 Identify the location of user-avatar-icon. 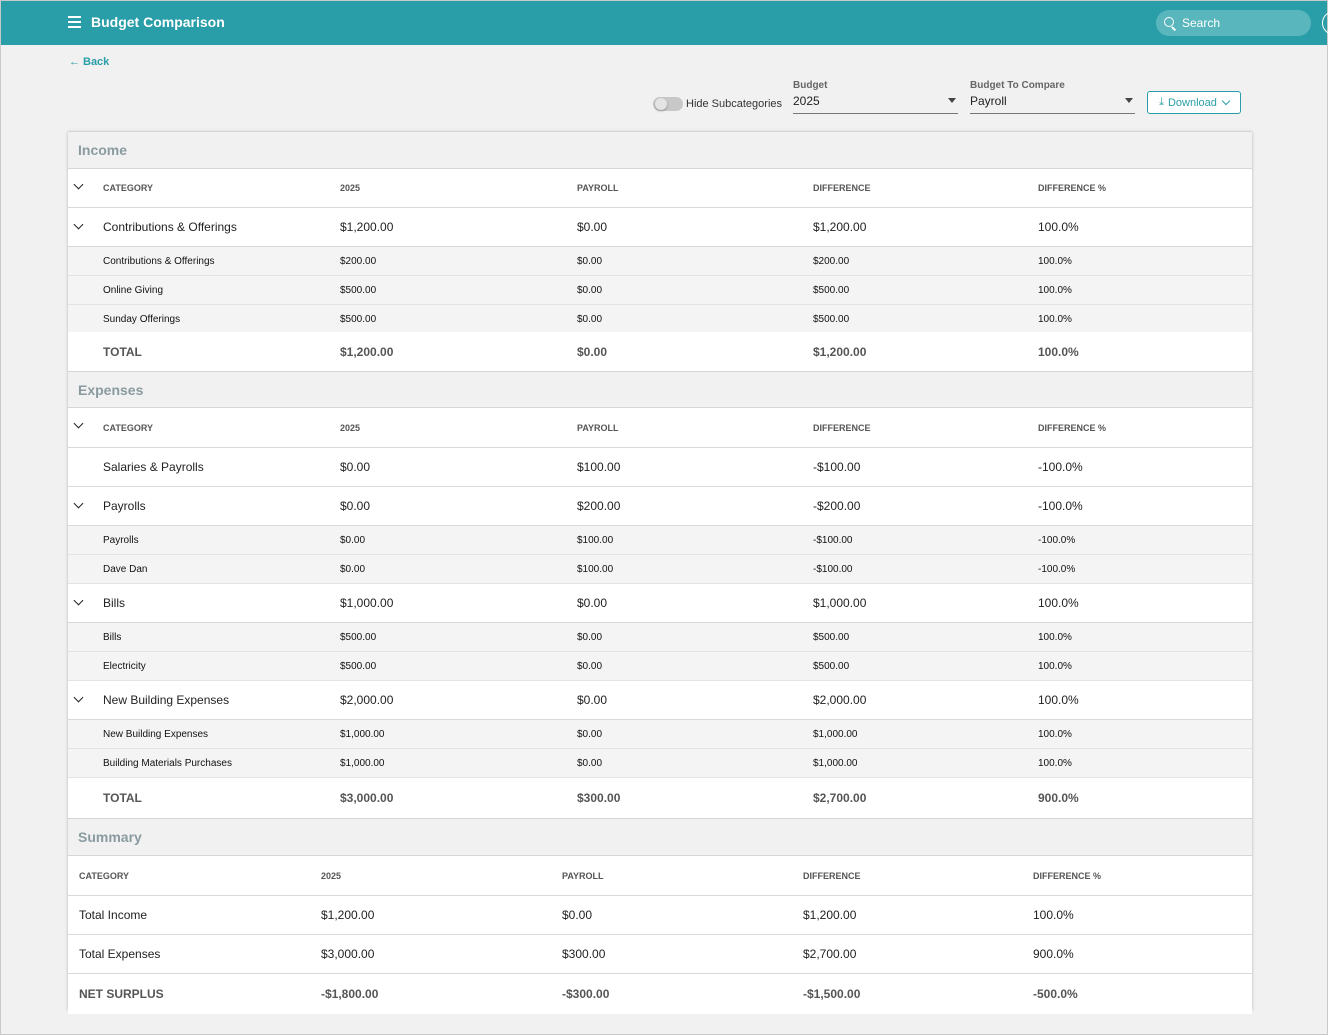
(1325, 23).